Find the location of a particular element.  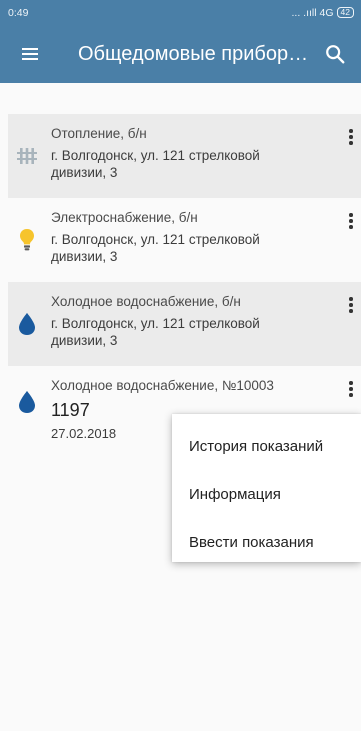

status-indicators: ... .ııll 4G 42 is located at coordinates (323, 13).